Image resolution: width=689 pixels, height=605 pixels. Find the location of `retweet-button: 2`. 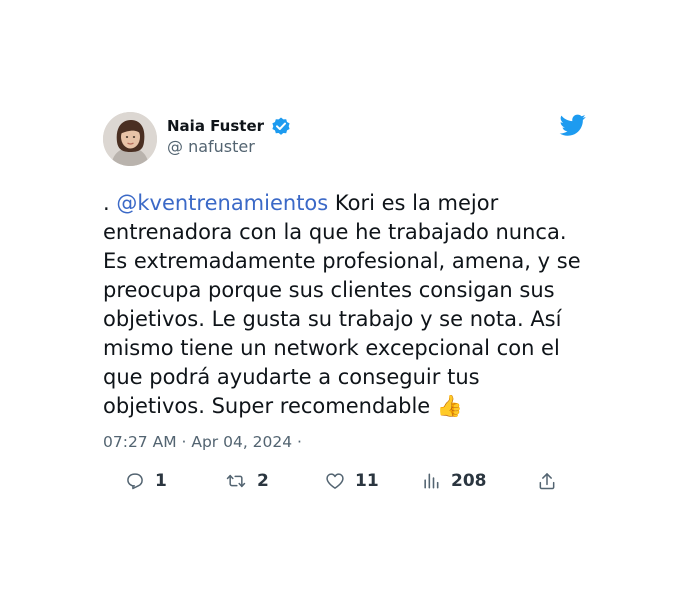

retweet-button: 2 is located at coordinates (247, 481).